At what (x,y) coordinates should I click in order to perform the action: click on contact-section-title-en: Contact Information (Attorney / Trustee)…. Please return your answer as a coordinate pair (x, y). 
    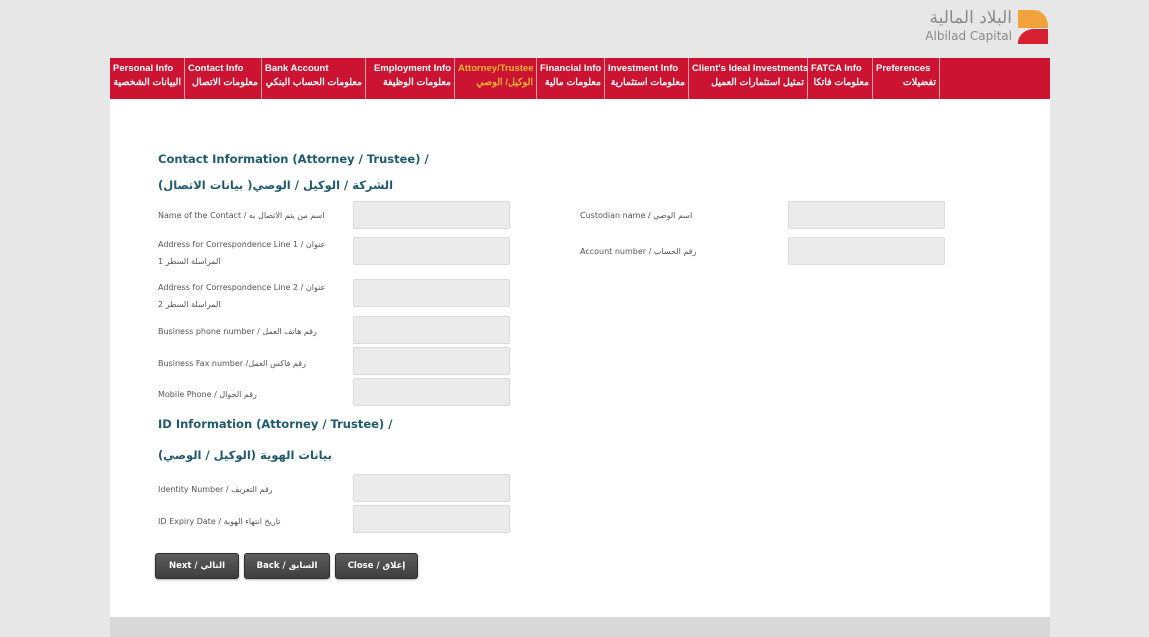
    Looking at the image, I should click on (293, 159).